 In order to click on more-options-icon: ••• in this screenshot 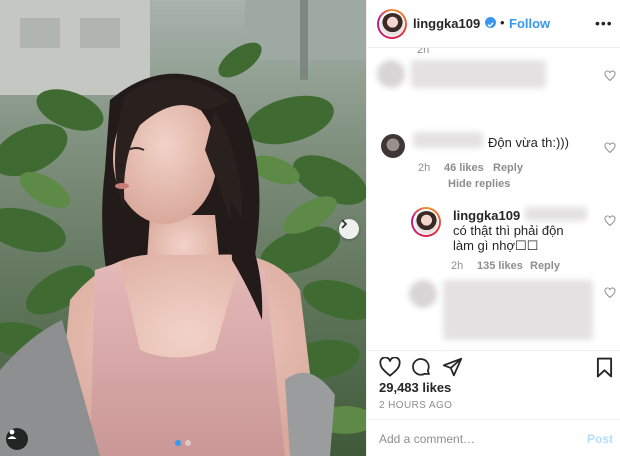, I will do `click(604, 23)`.